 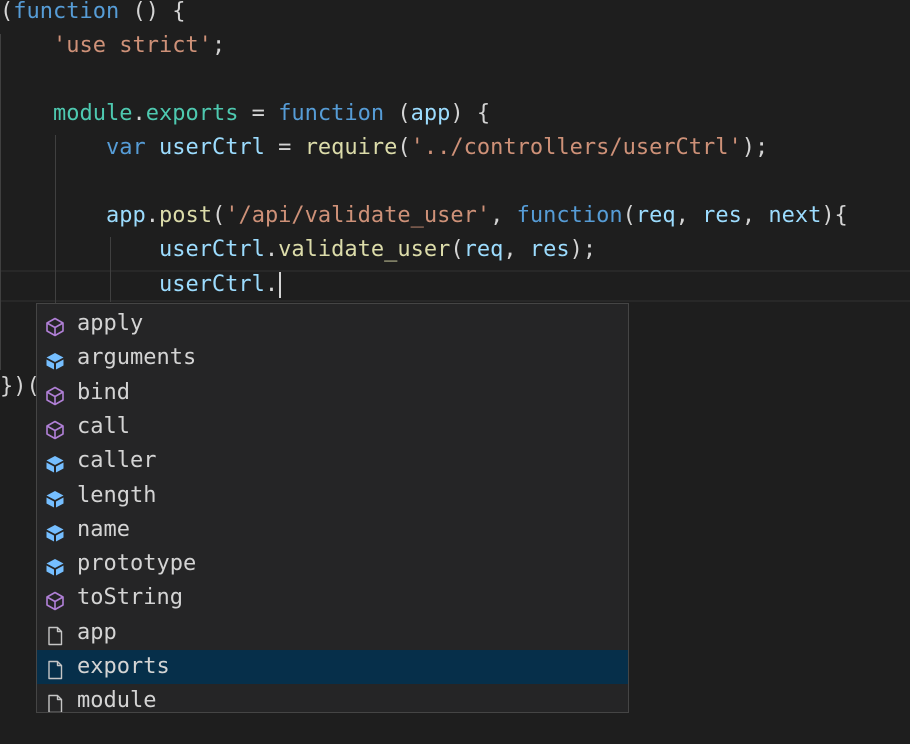 I want to click on suggestion-item-bind: bind, so click(x=332, y=393).